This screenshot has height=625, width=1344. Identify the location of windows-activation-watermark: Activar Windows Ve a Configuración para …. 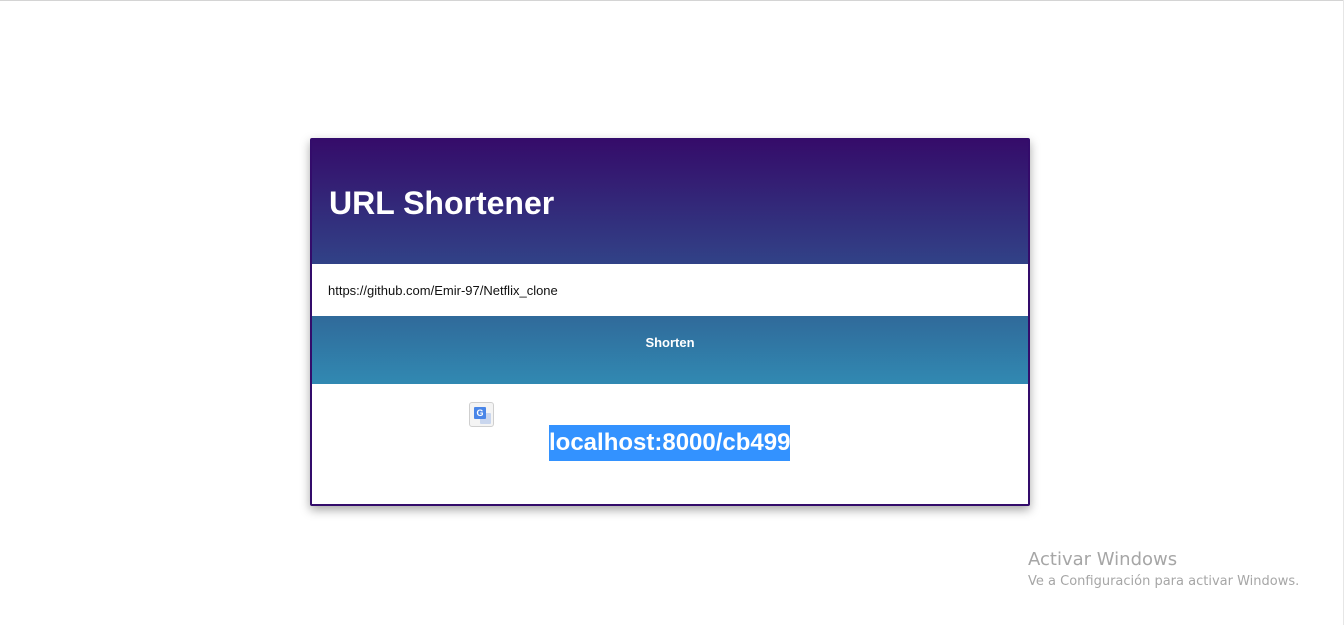
(1163, 571).